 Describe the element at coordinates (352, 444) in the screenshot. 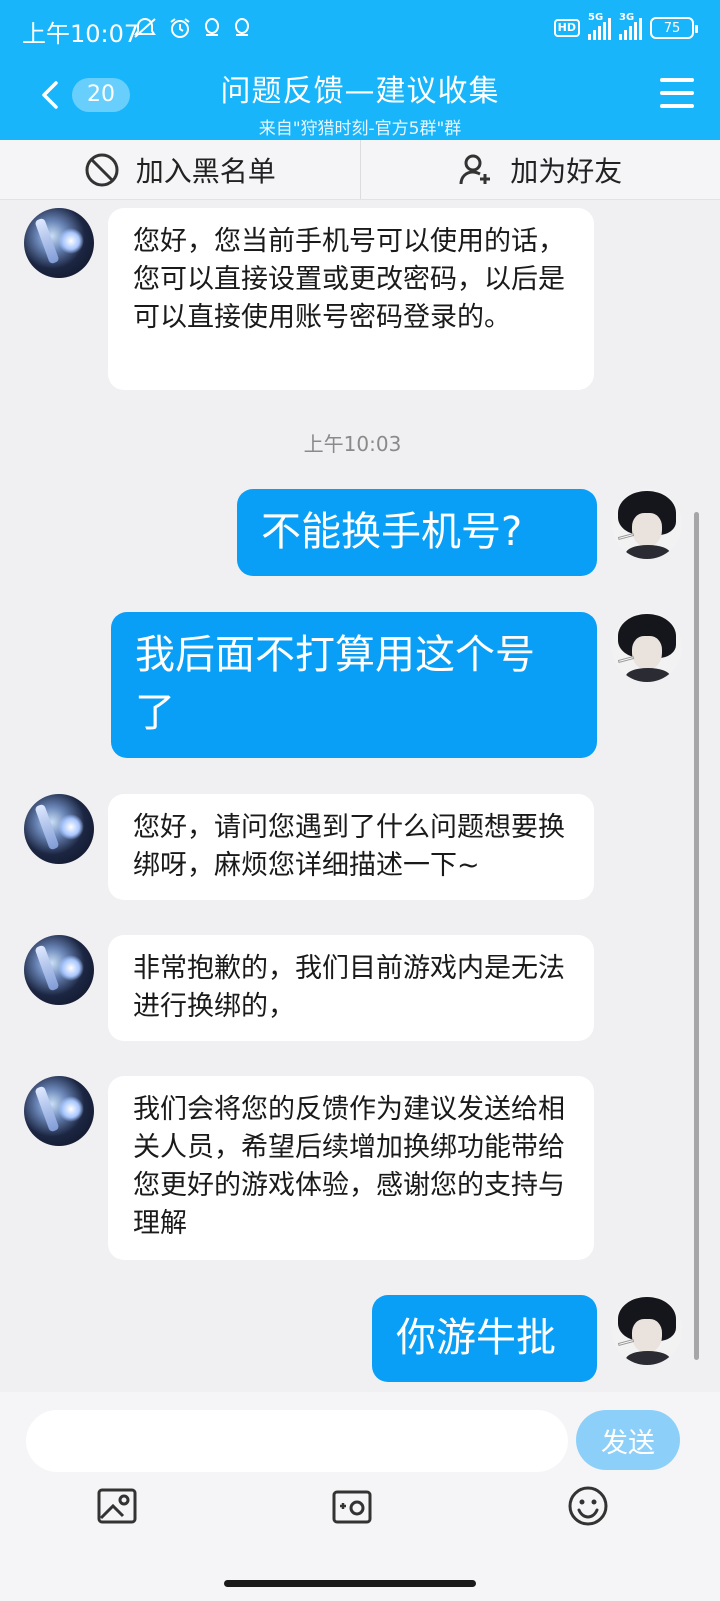

I see `message-timestamp: 上午10:03` at that location.